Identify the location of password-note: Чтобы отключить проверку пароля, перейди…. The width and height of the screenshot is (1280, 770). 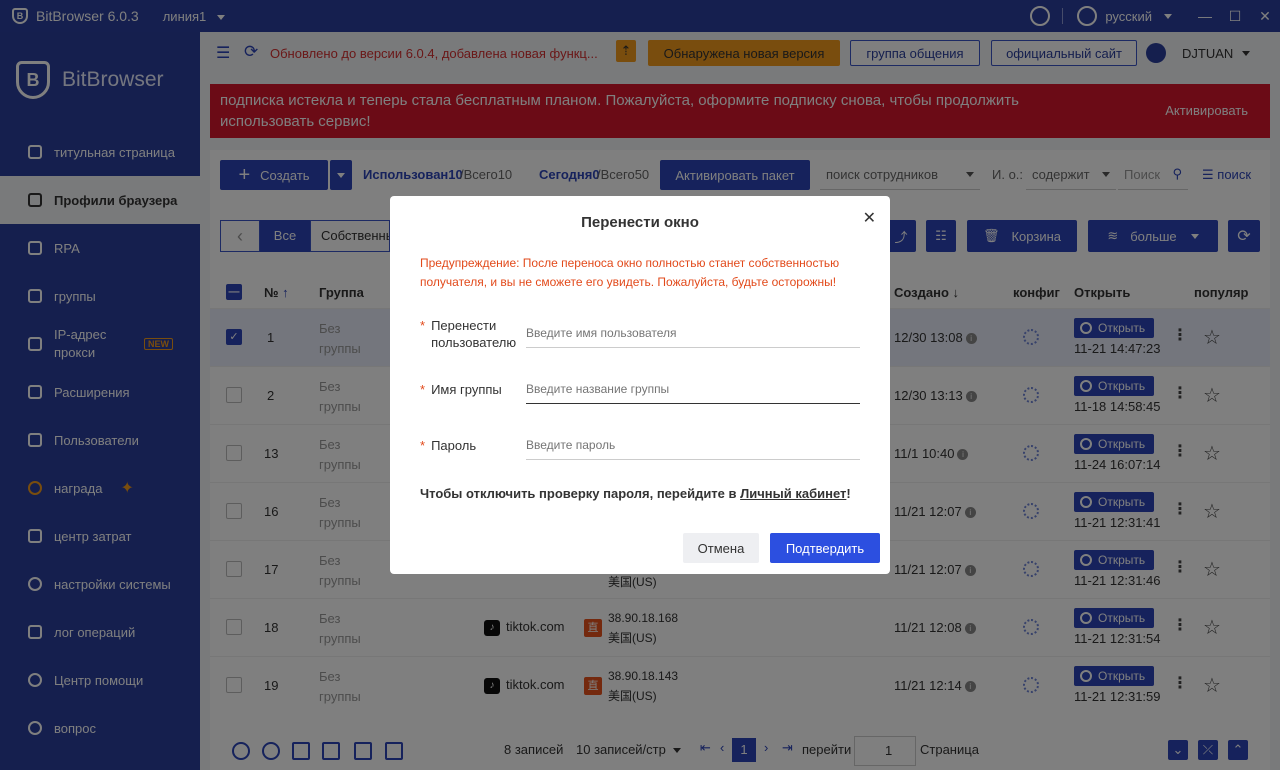
(635, 493).